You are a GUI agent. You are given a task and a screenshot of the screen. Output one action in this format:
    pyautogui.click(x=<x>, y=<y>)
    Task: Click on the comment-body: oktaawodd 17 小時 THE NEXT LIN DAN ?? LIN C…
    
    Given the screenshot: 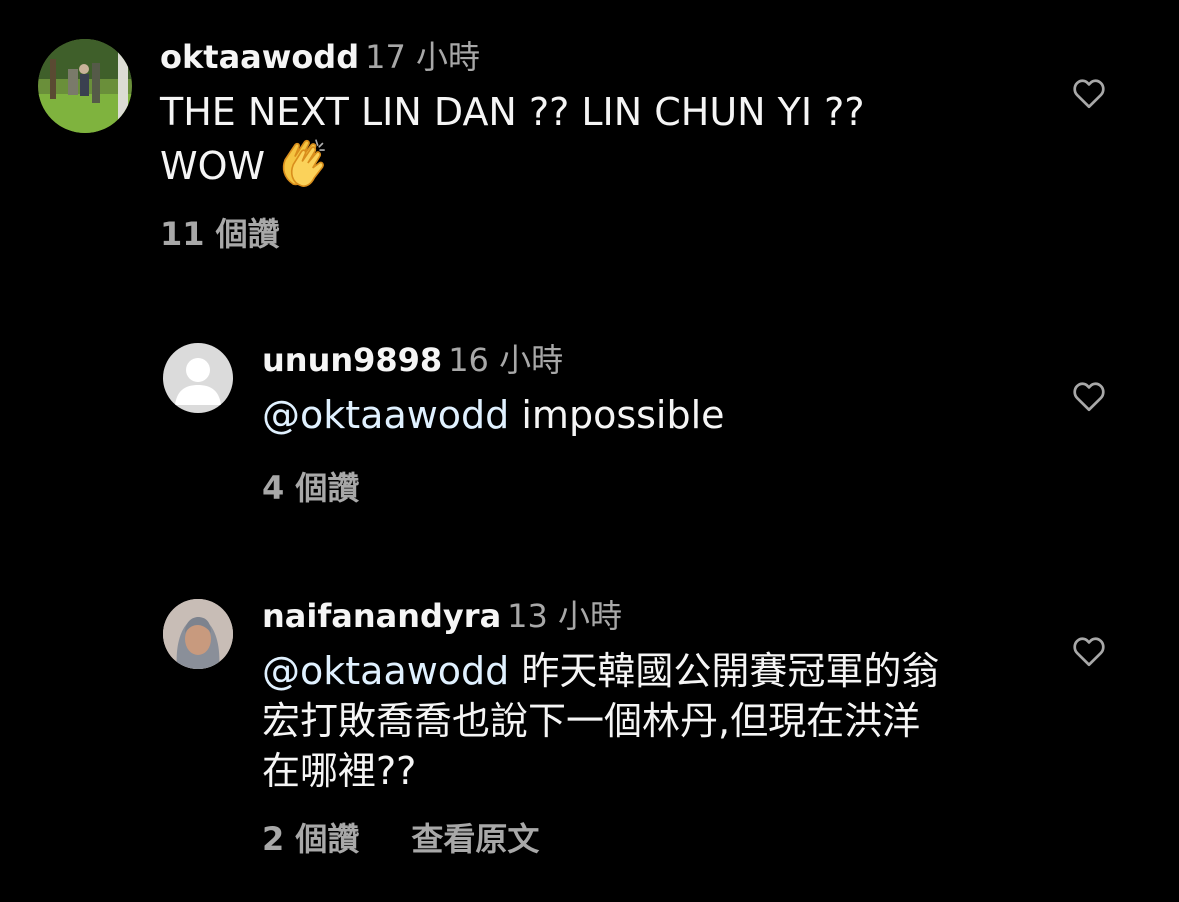 What is the action you would take?
    pyautogui.click(x=512, y=114)
    